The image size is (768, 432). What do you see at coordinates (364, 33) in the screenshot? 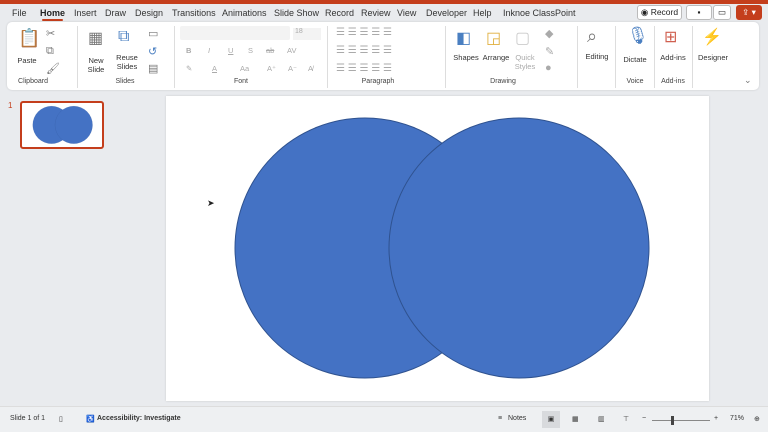
I see `paragraph-tools: ☰ ☰ ☰ ☰ ☰` at bounding box center [364, 33].